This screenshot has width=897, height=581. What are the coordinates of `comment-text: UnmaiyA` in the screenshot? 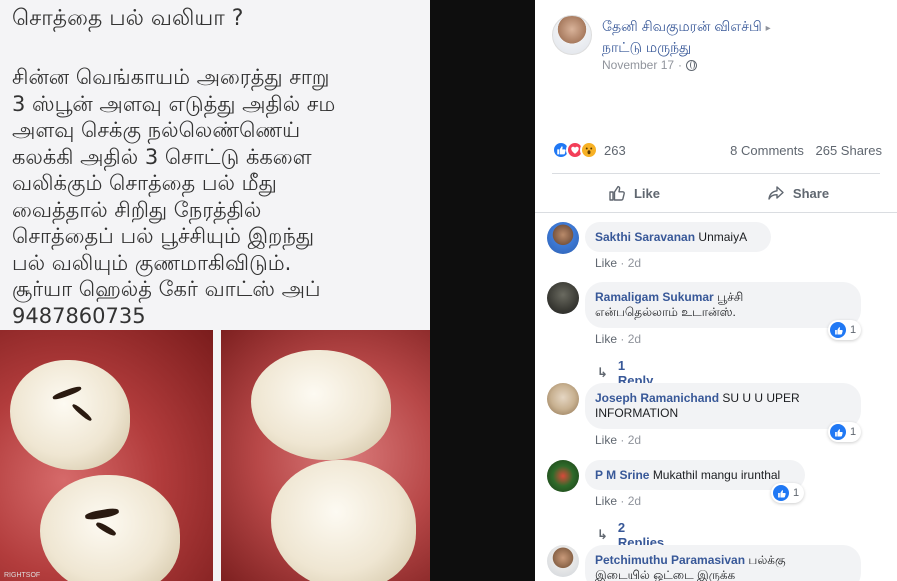 It's located at (723, 237).